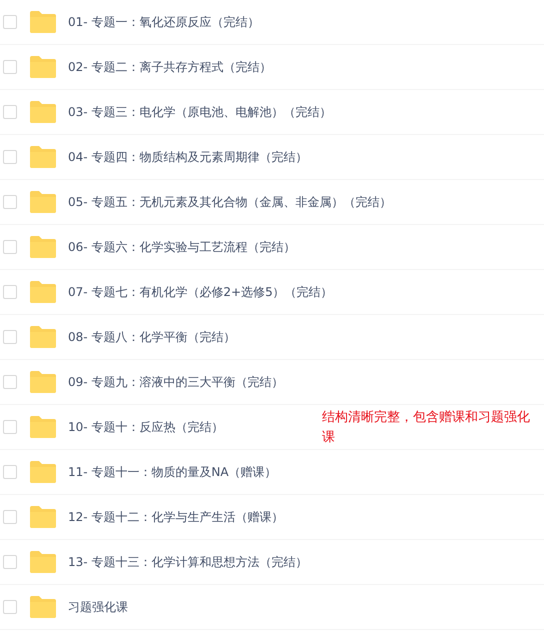 This screenshot has width=544, height=633. Describe the element at coordinates (176, 382) in the screenshot. I see `file-name: 09- 专题九：溶液中的三大平衡（完结）` at that location.